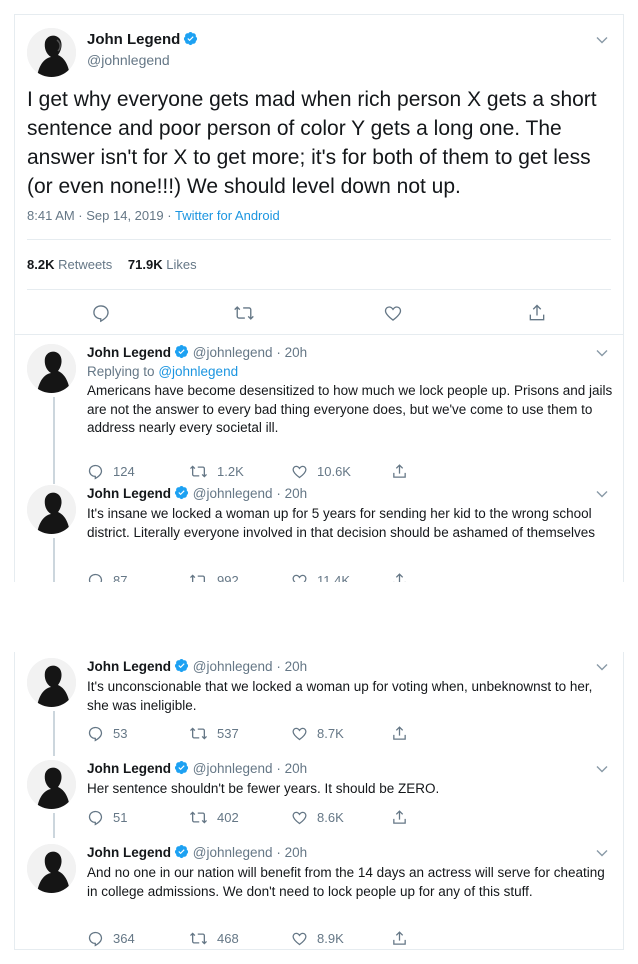 This screenshot has width=638, height=964. What do you see at coordinates (111, 938) in the screenshot?
I see `reply-action: 364` at bounding box center [111, 938].